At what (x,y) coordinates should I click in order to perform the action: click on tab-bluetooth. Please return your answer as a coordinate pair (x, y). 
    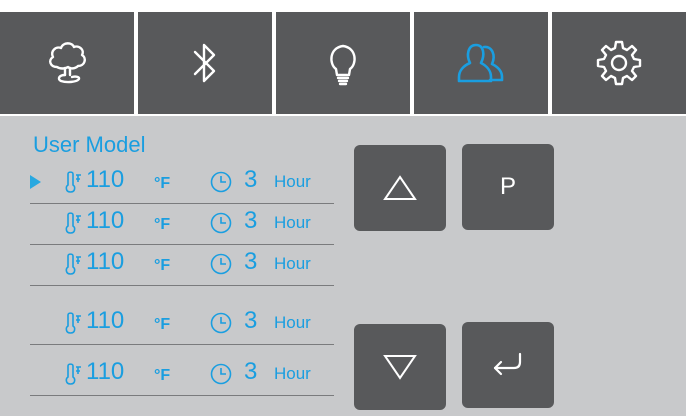
    Looking at the image, I should click on (205, 63).